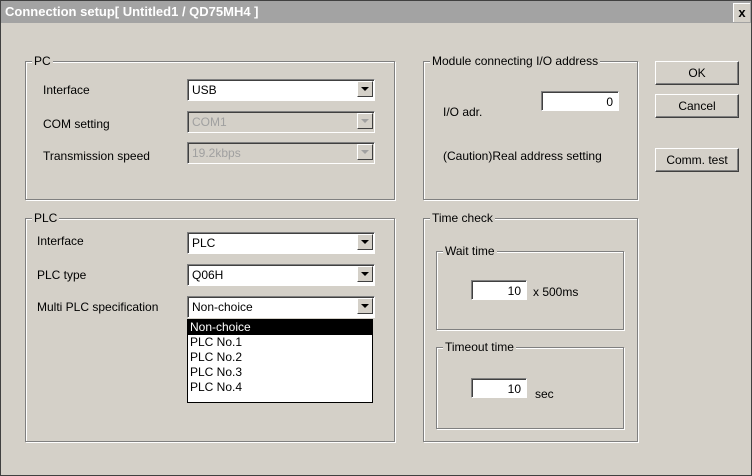  Describe the element at coordinates (42, 61) in the screenshot. I see `pc-group-legend: PC` at that location.